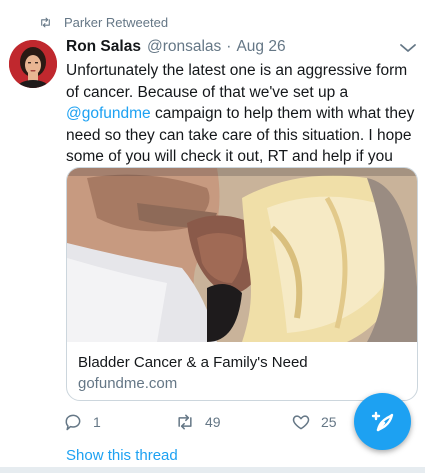  What do you see at coordinates (301, 422) in the screenshot?
I see `like-icon` at bounding box center [301, 422].